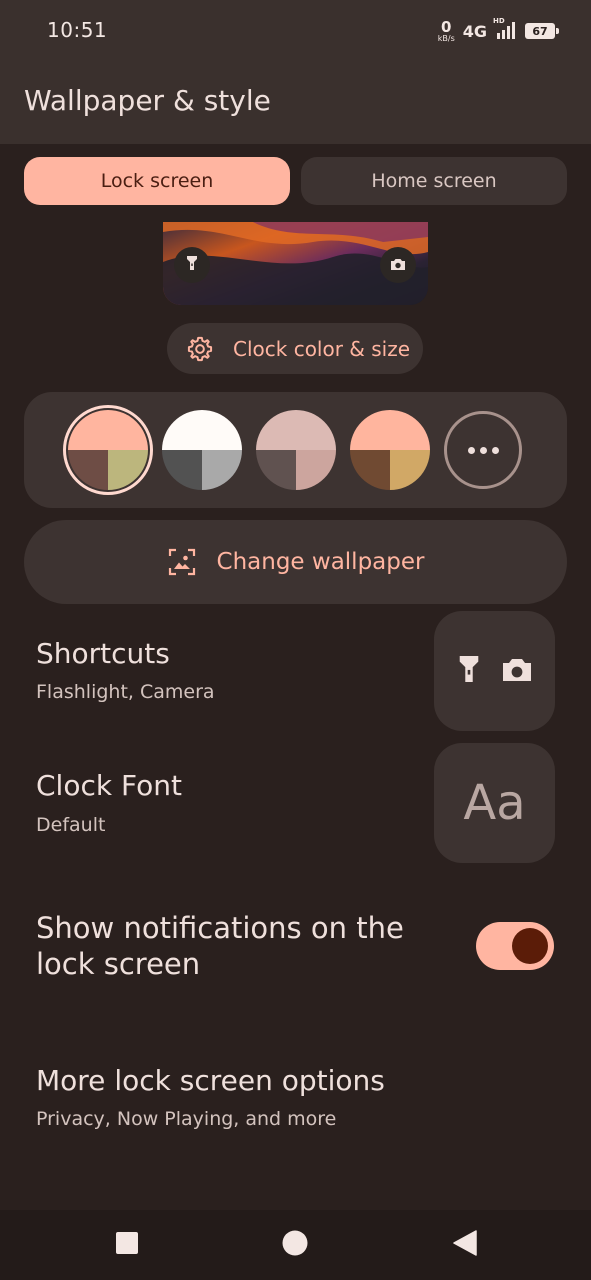  I want to click on more-colors-button, so click(483, 450).